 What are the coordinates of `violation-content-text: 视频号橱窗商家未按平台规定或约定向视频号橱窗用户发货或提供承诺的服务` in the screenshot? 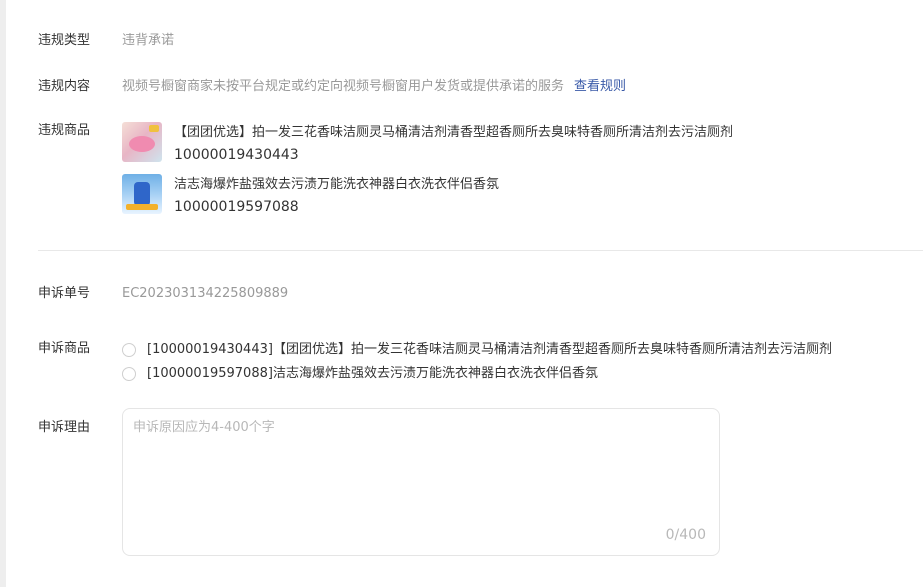 It's located at (343, 86).